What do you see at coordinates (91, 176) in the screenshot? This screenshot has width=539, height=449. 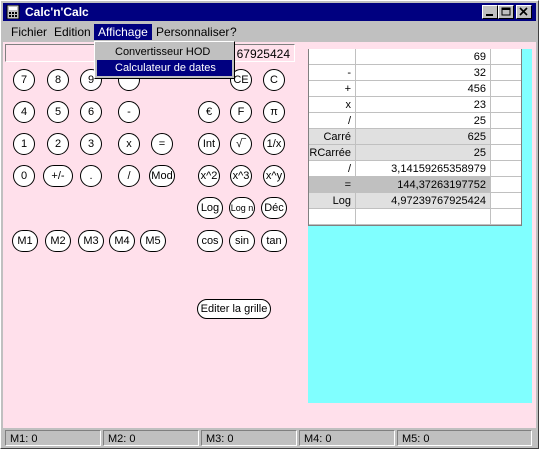 I see `button-decimal: .` at bounding box center [91, 176].